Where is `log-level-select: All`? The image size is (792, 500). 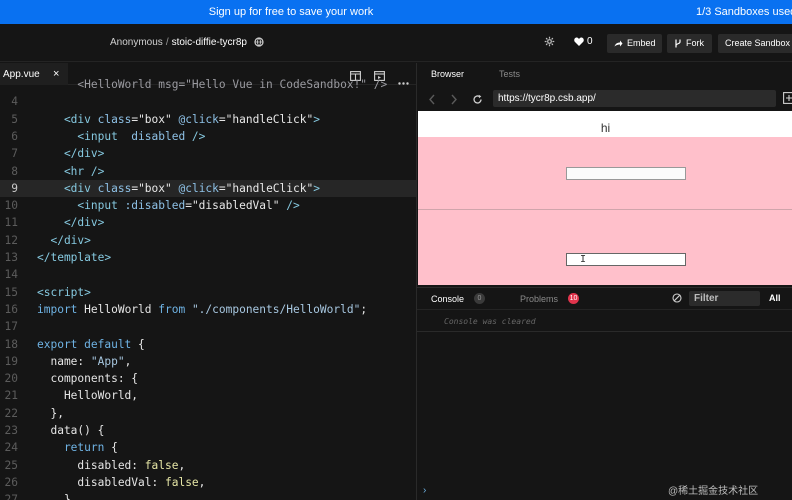
log-level-select: All is located at coordinates (775, 298).